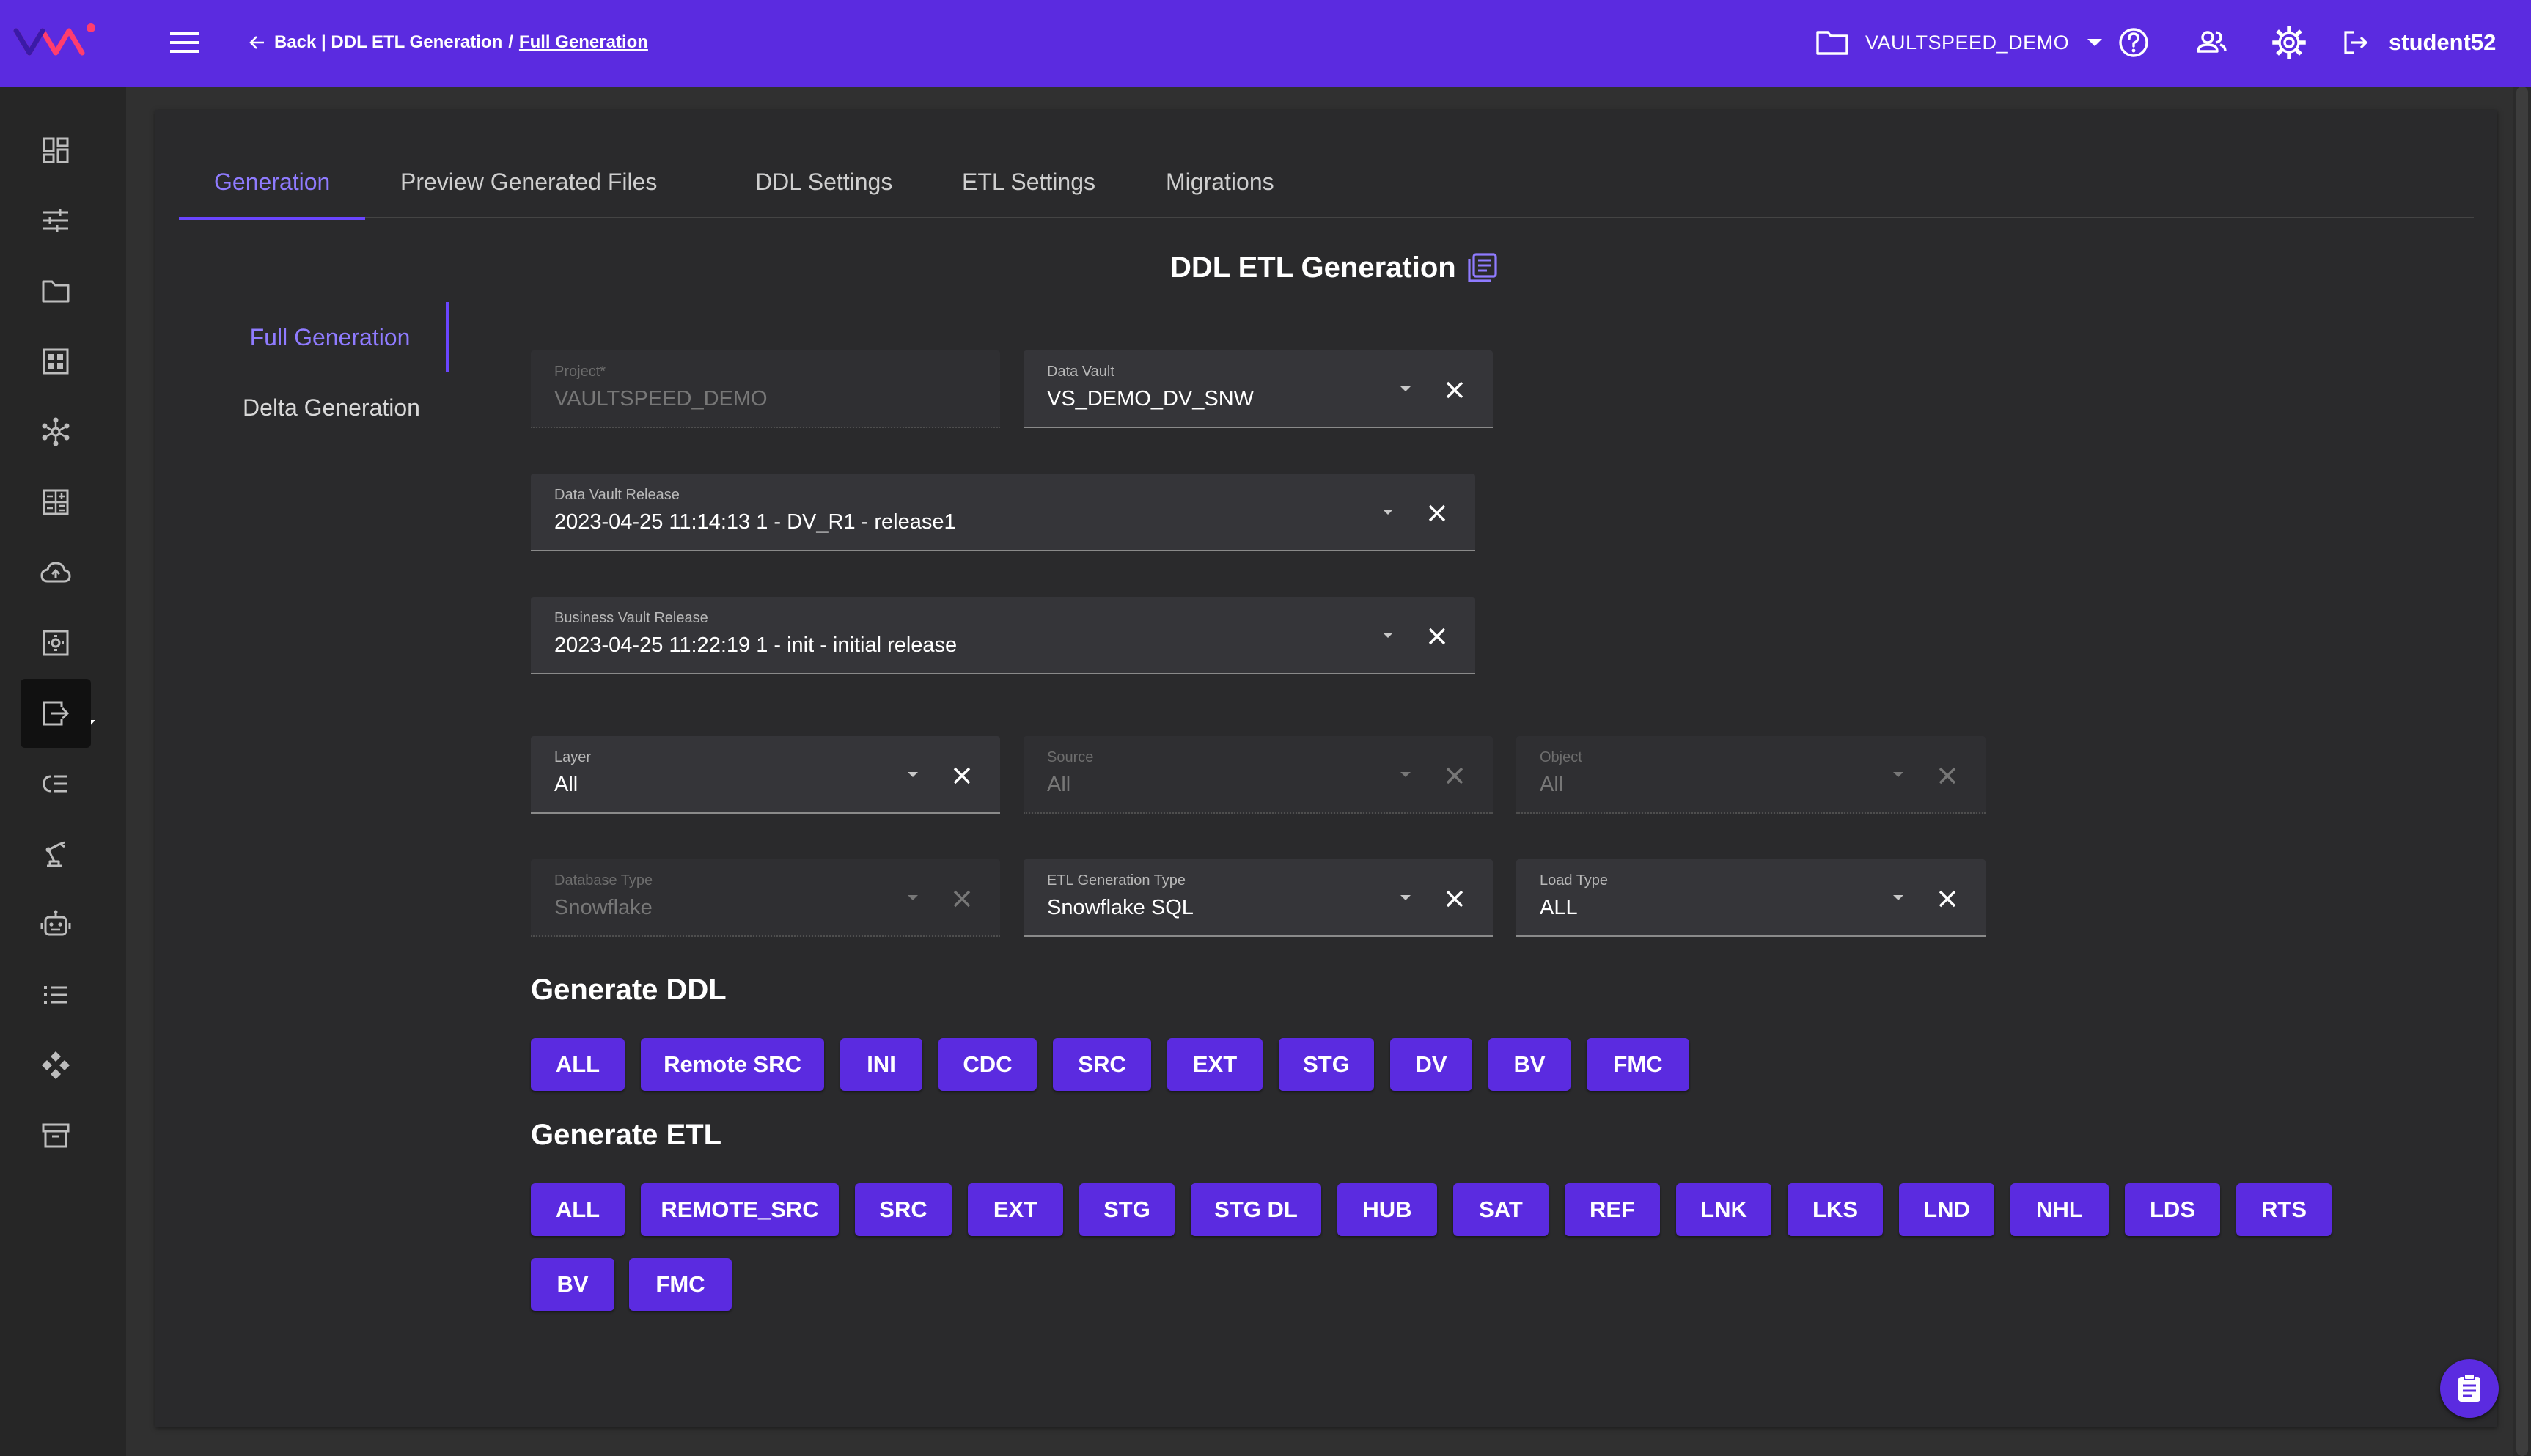 The height and width of the screenshot is (1456, 2531). I want to click on sidebar-item-tune, so click(56, 220).